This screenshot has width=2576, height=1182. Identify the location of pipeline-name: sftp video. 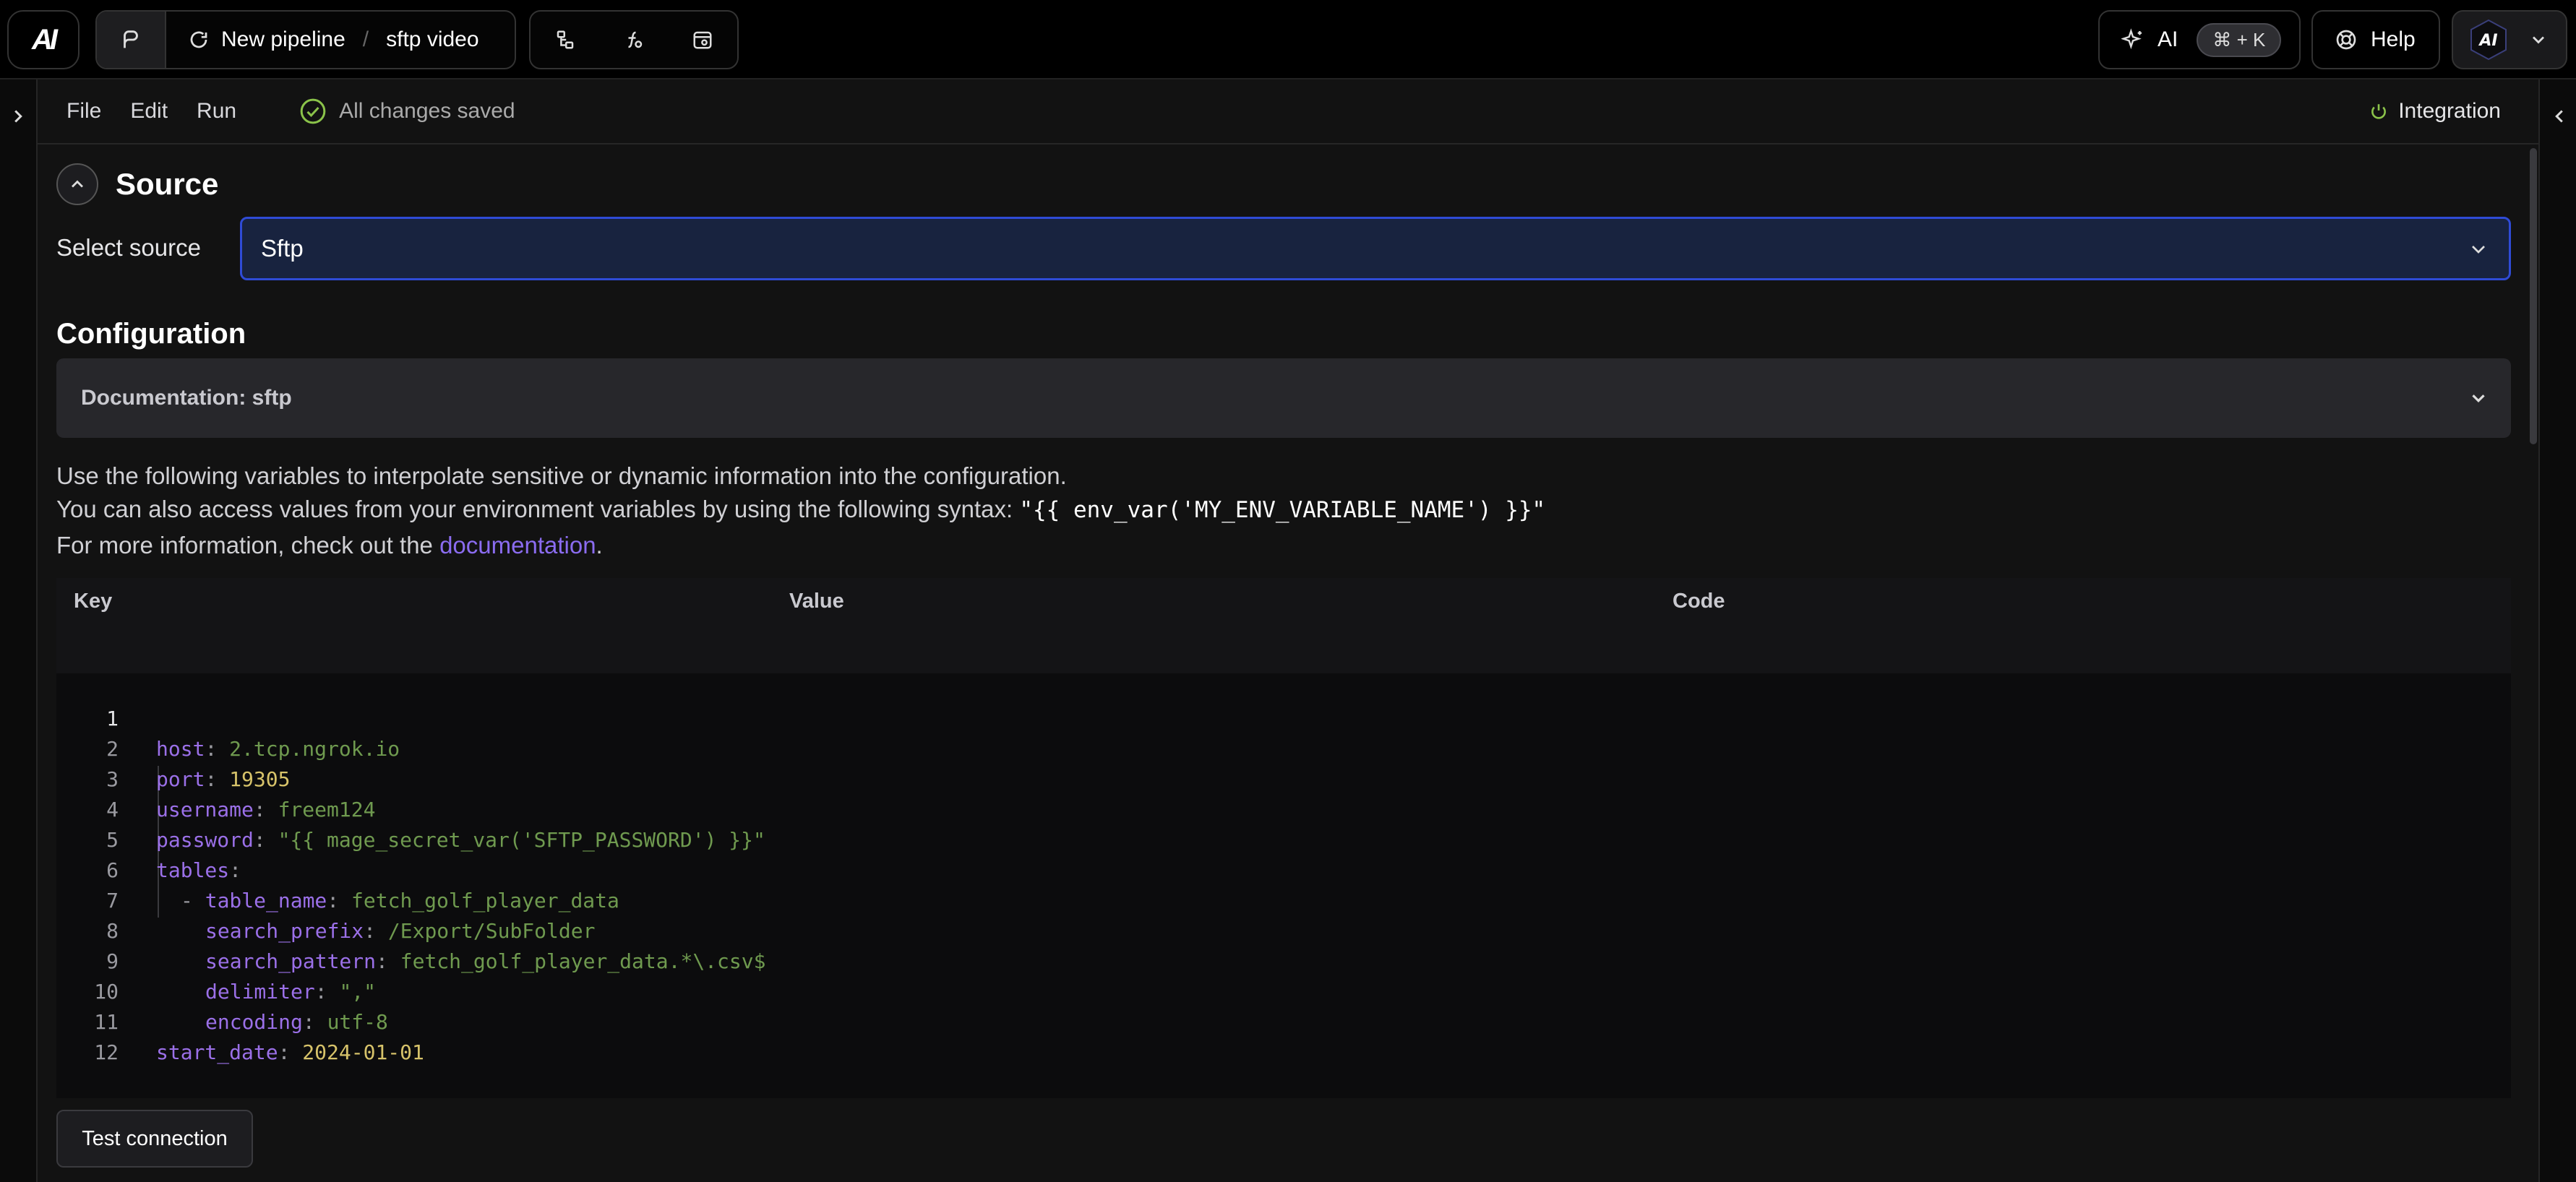
(432, 39).